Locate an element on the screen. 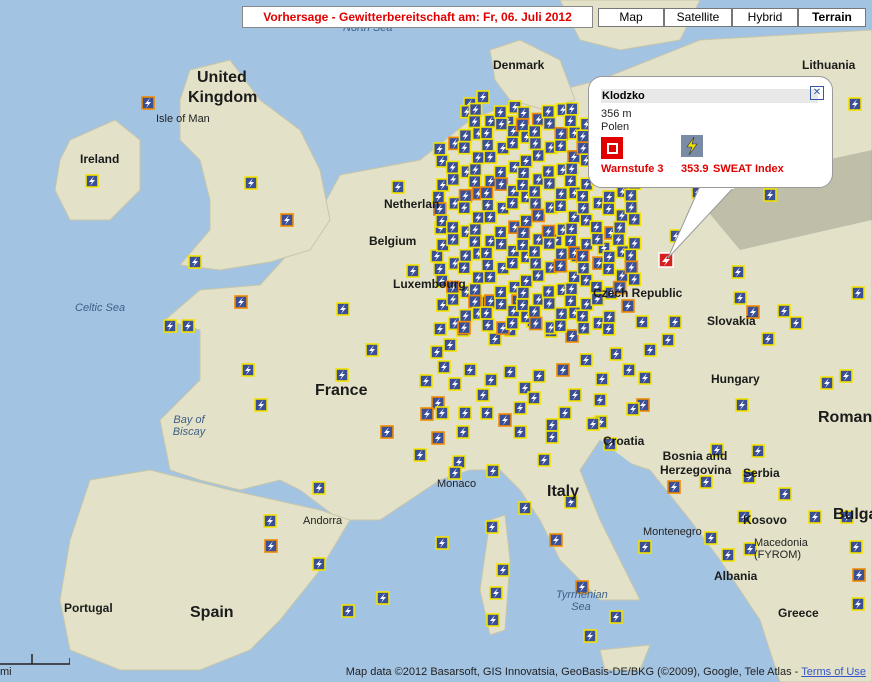  terms-of-use-link: Terms of Use is located at coordinates (833, 672).